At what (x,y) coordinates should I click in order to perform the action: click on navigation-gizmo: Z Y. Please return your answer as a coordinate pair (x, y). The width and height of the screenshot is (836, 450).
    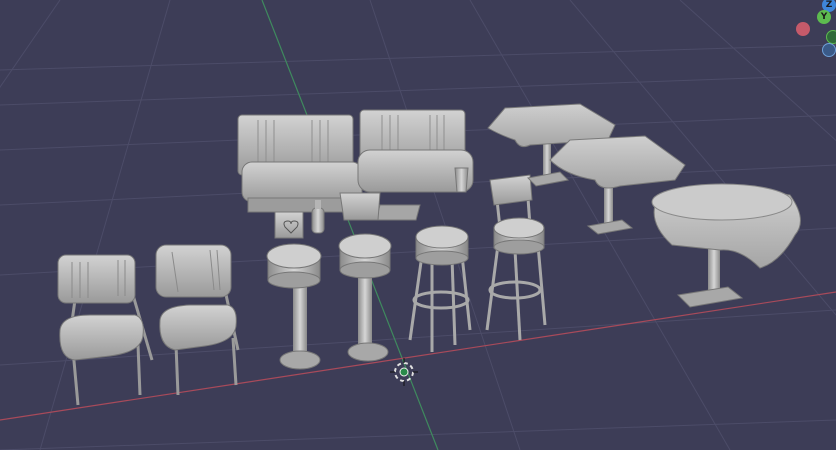
    Looking at the image, I should click on (813, 30).